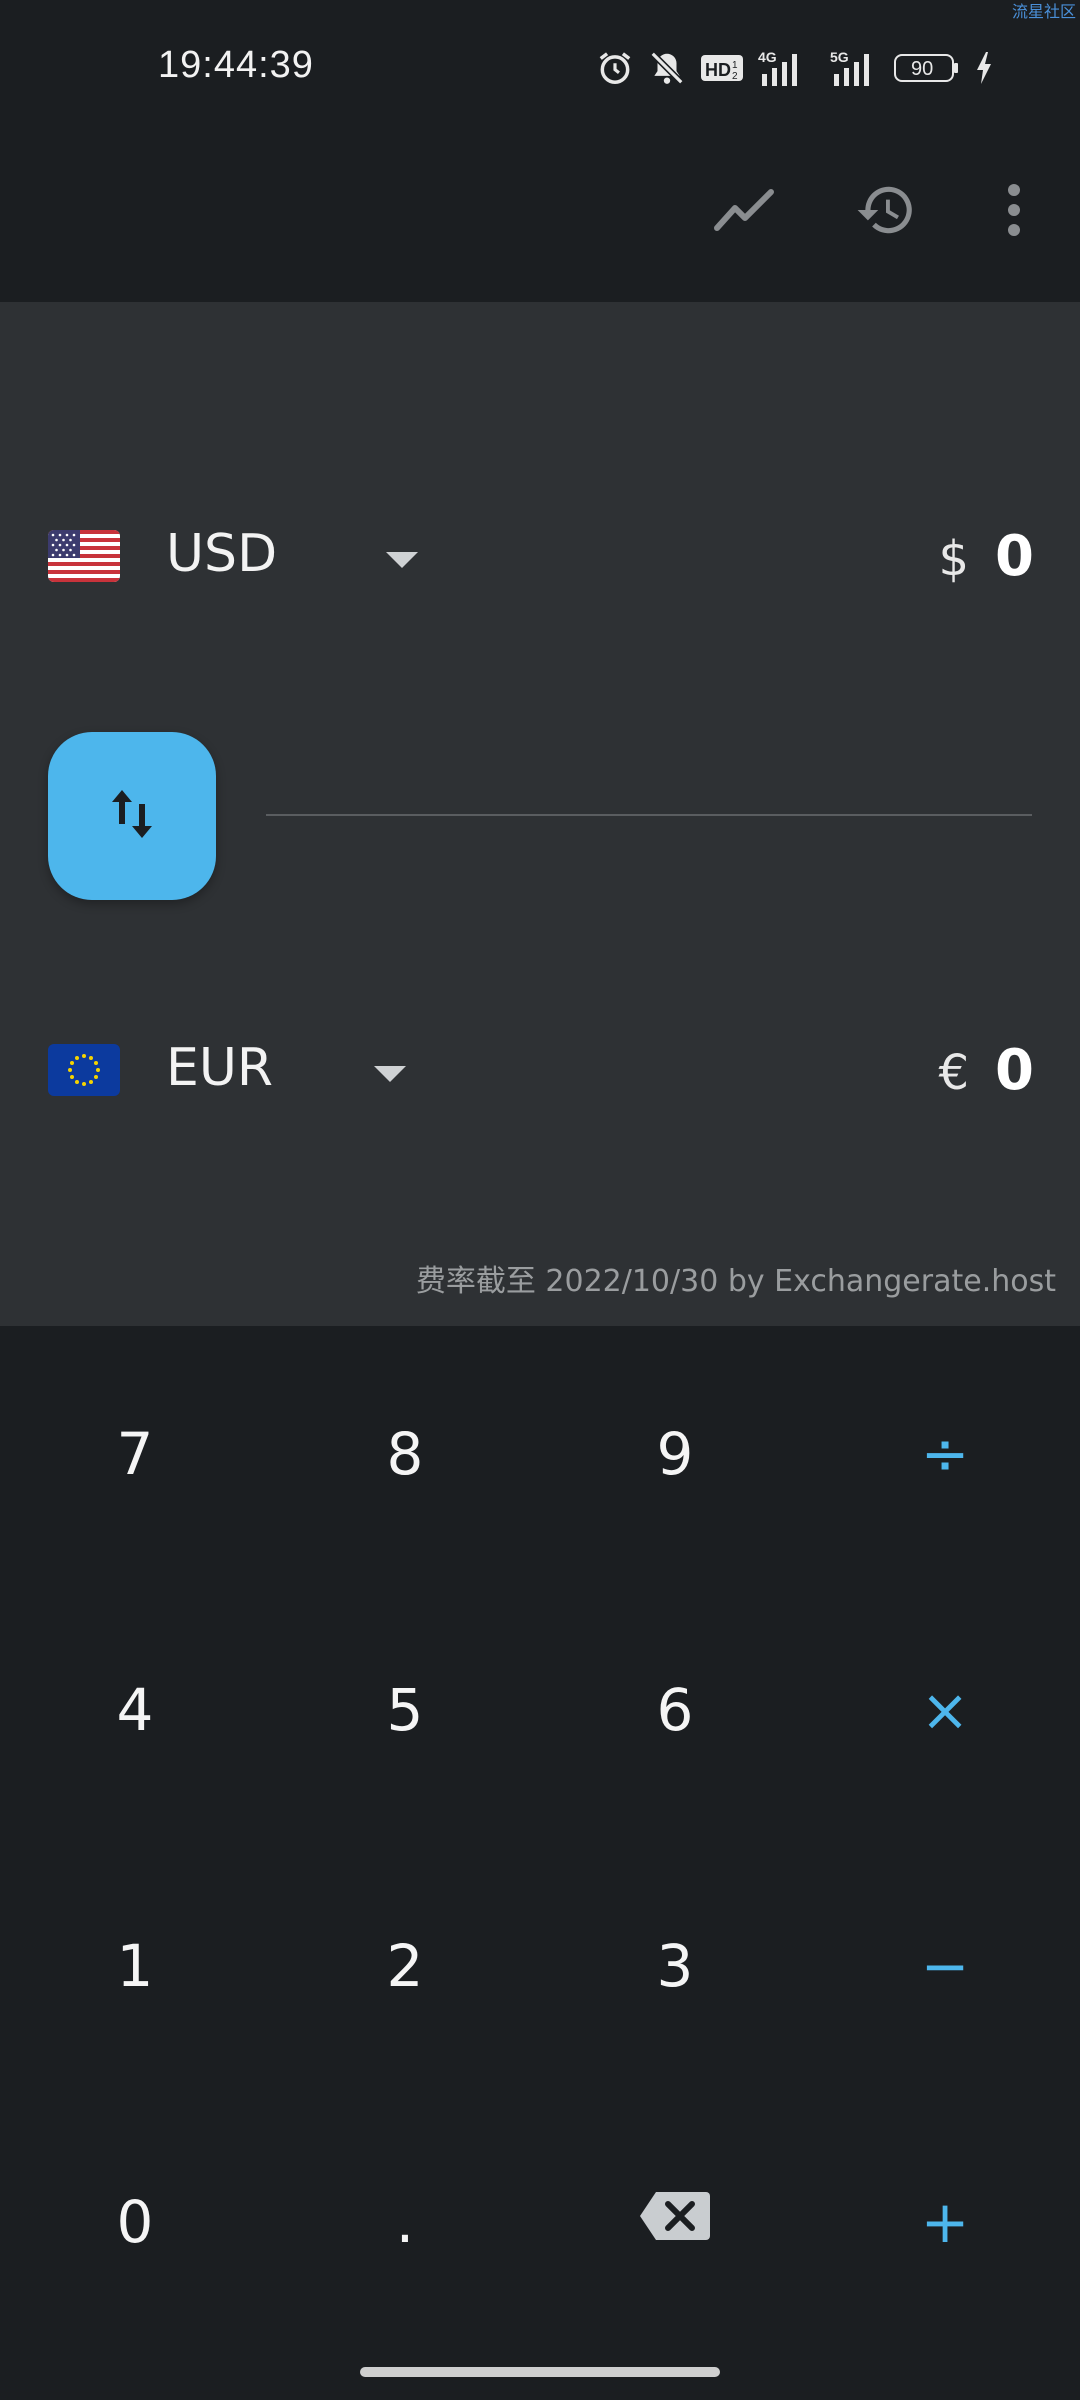  Describe the element at coordinates (767, 57) in the screenshot. I see `svg-text: 4G` at that location.